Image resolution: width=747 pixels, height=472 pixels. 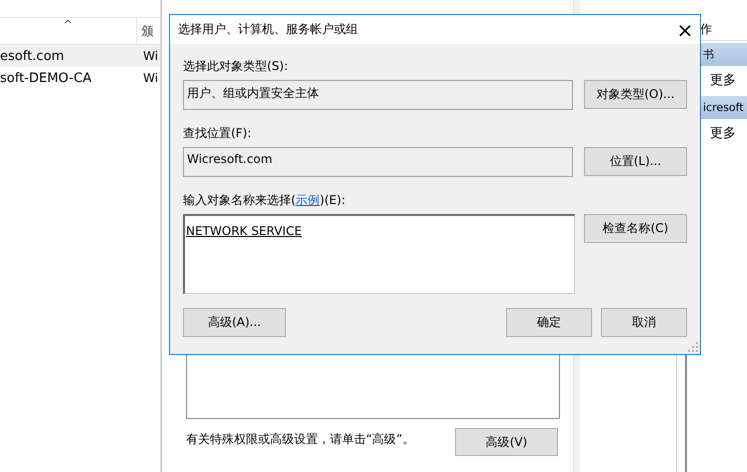 What do you see at coordinates (148, 31) in the screenshot?
I see `column-header: 颁` at bounding box center [148, 31].